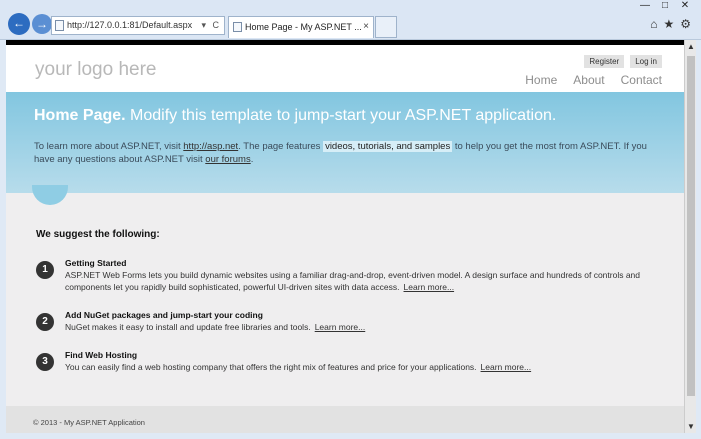 The height and width of the screenshot is (439, 701). What do you see at coordinates (45, 362) in the screenshot?
I see `step-number: 3` at bounding box center [45, 362].